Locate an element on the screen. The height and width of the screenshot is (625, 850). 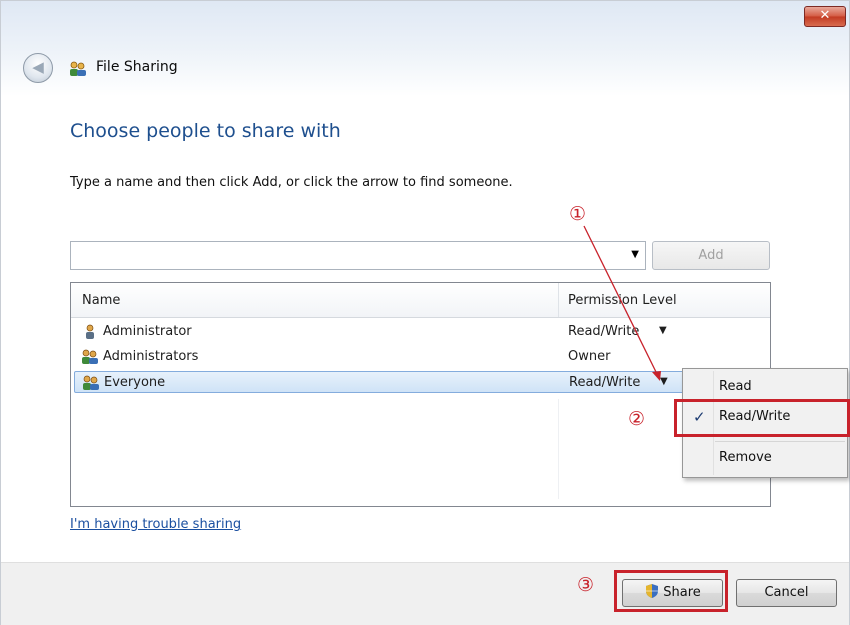
share-highlight-box is located at coordinates (671, 591).